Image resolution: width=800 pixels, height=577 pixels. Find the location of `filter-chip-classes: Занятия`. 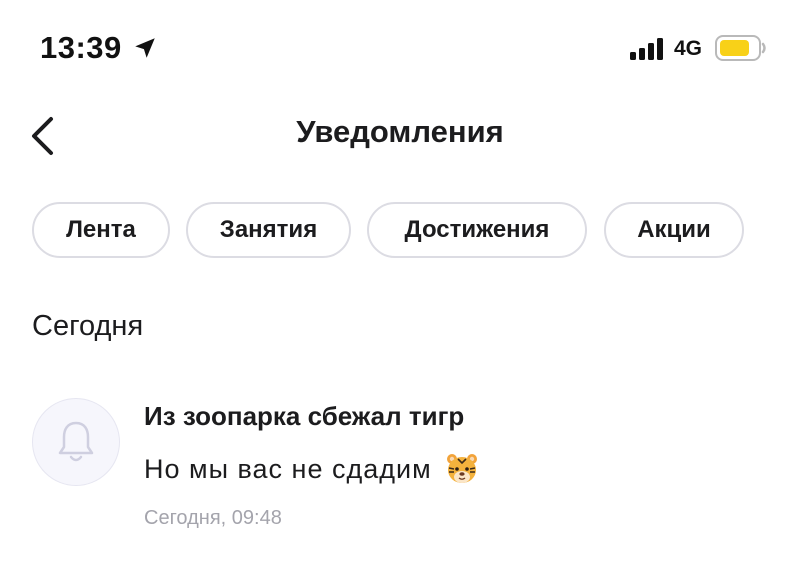

filter-chip-classes: Занятия is located at coordinates (268, 230).